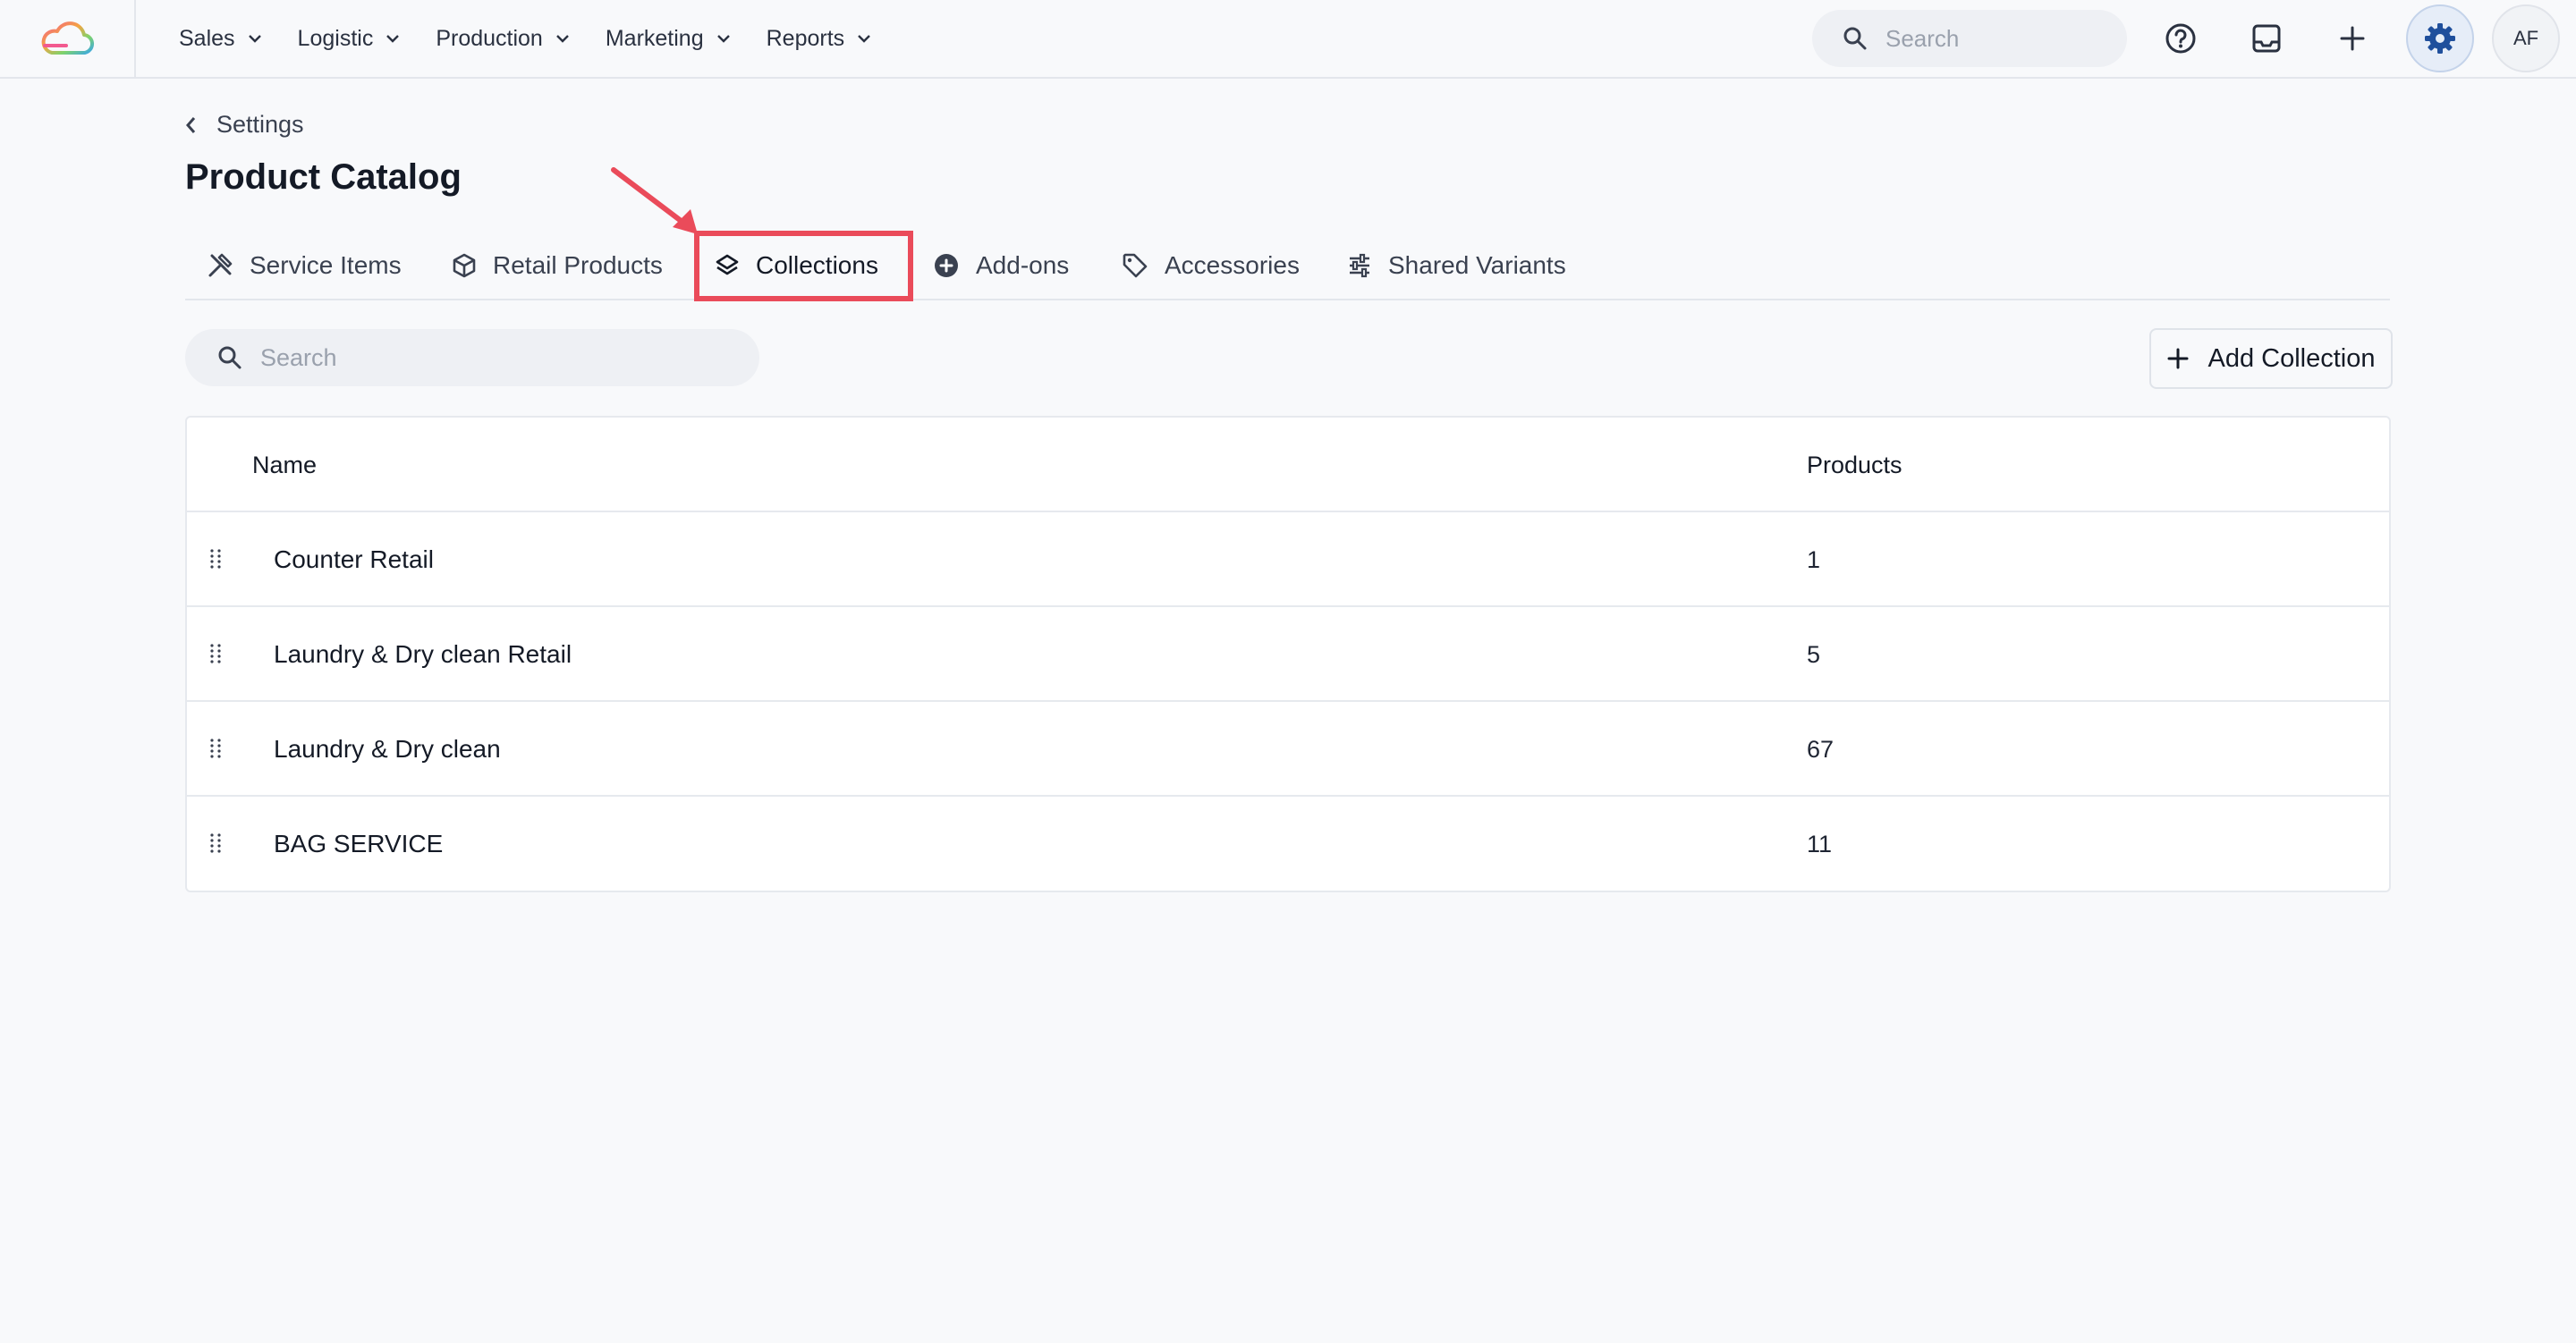 The image size is (2576, 1343). Describe the element at coordinates (1992, 38) in the screenshot. I see `global-search-input` at that location.